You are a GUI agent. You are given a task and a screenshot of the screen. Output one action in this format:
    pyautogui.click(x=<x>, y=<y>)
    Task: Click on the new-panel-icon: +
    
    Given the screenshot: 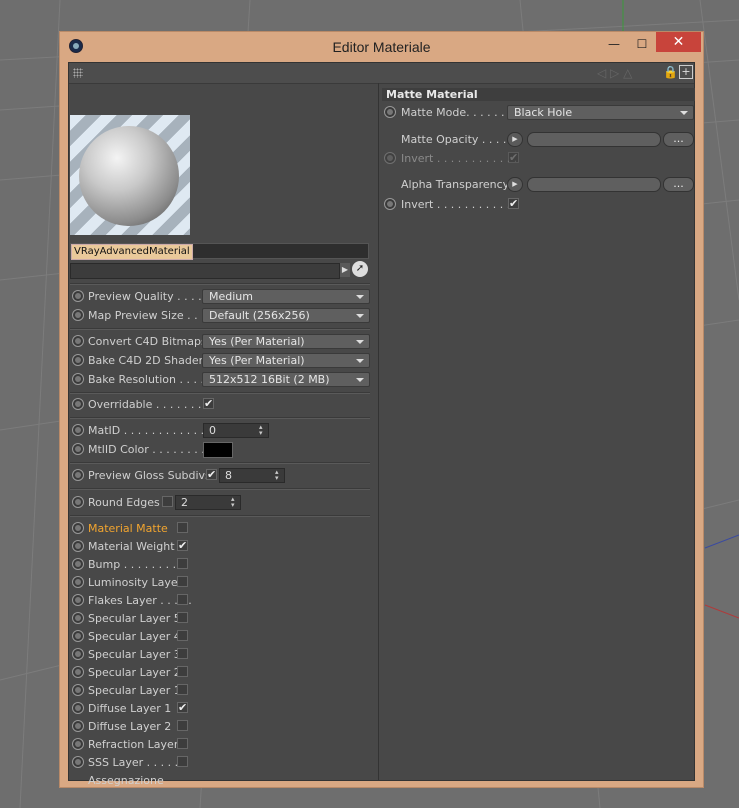 What is the action you would take?
    pyautogui.click(x=686, y=72)
    